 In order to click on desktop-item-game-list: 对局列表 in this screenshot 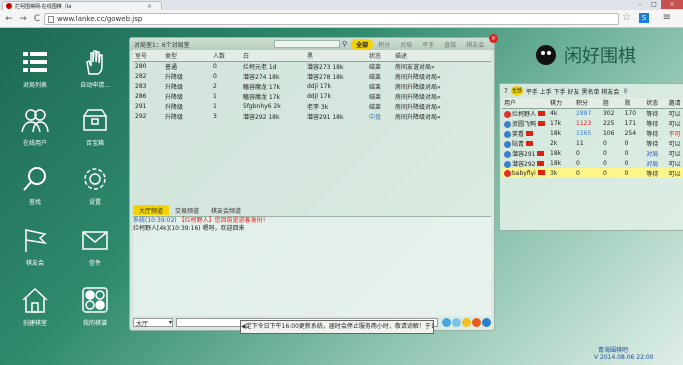, I will do `click(35, 68)`.